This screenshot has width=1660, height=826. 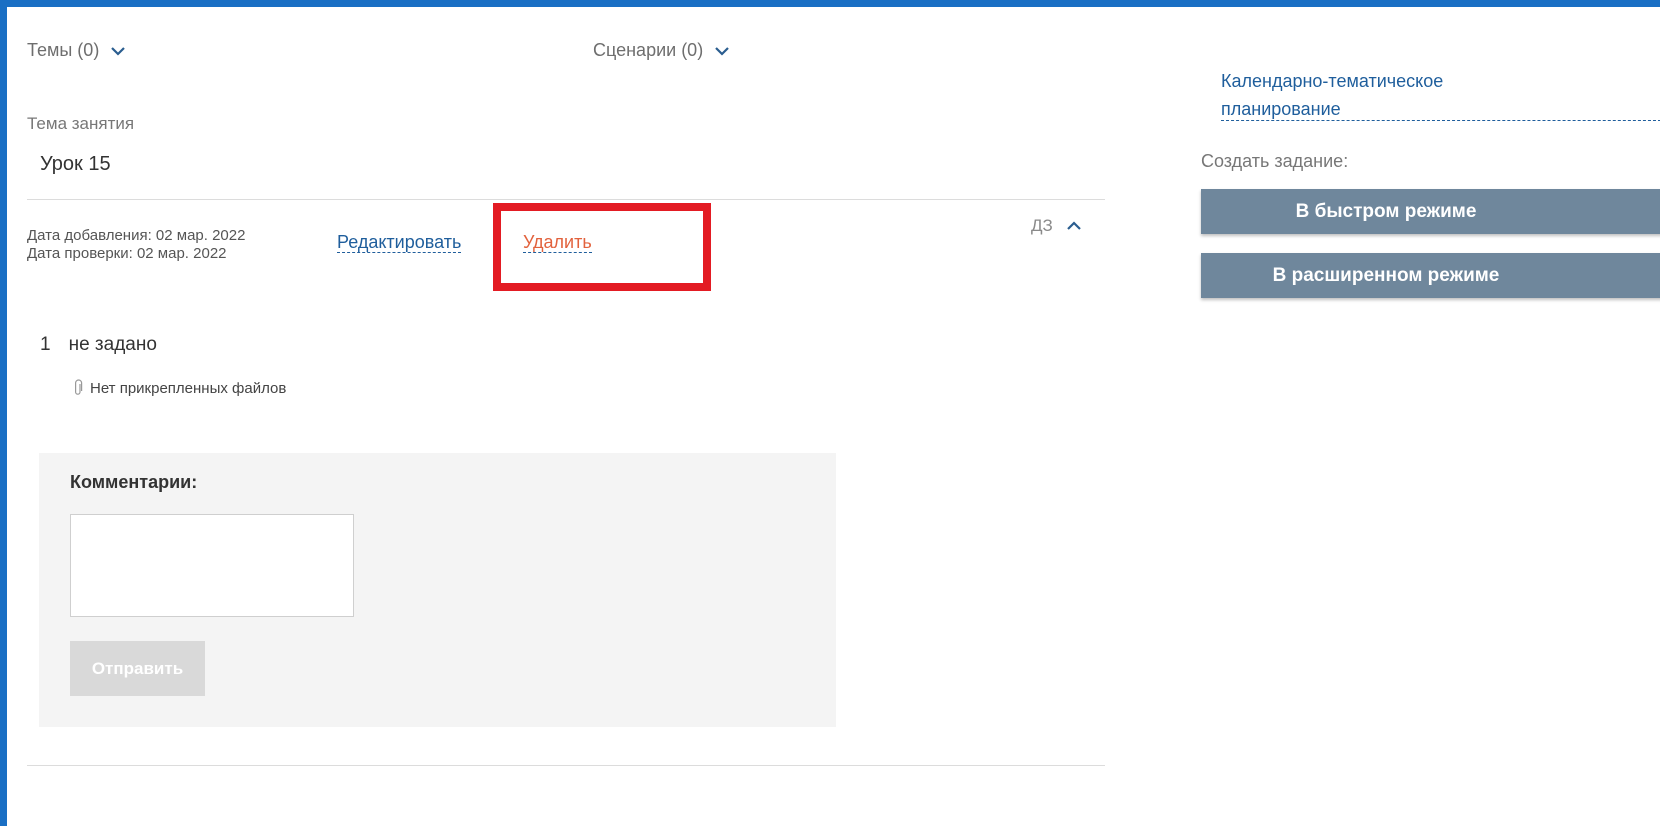 I want to click on lesson-topic-caption: Тема занятия, so click(x=81, y=123).